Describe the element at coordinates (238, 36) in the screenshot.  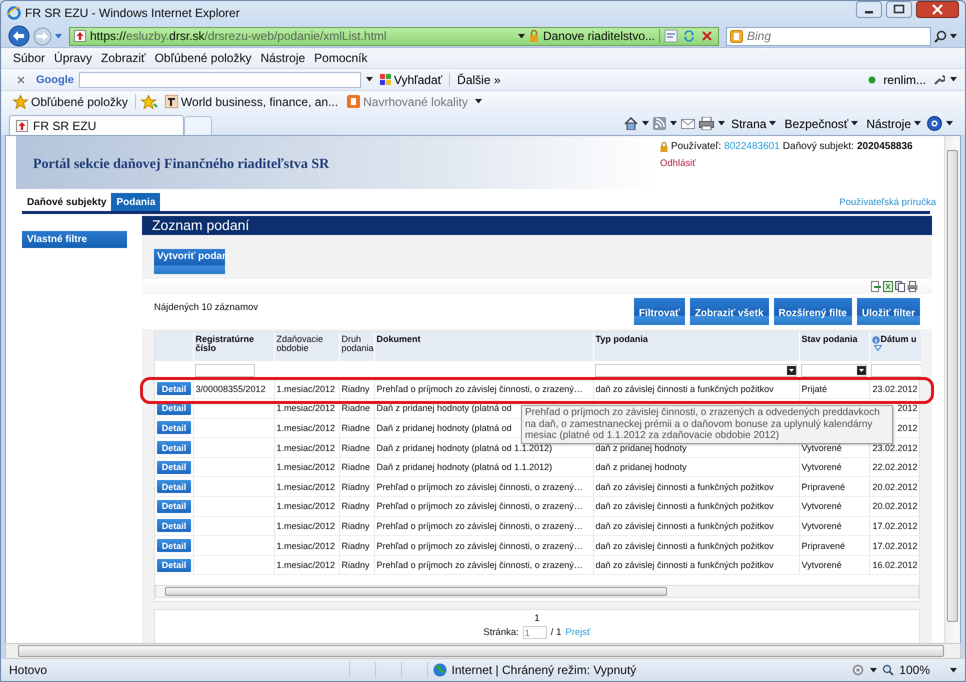
I see `url-text: https://esluzby.drsr.sk/drsrezu-web/podanie/xmlList.html` at that location.